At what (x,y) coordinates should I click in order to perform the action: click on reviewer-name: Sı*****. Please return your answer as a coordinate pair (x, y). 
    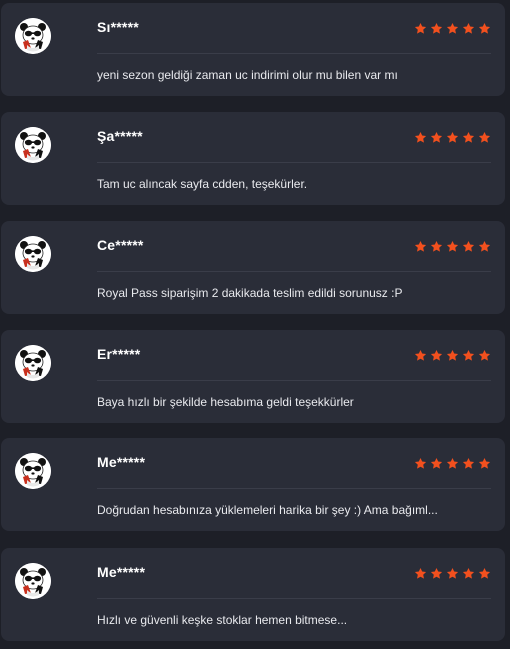
    Looking at the image, I should click on (118, 27).